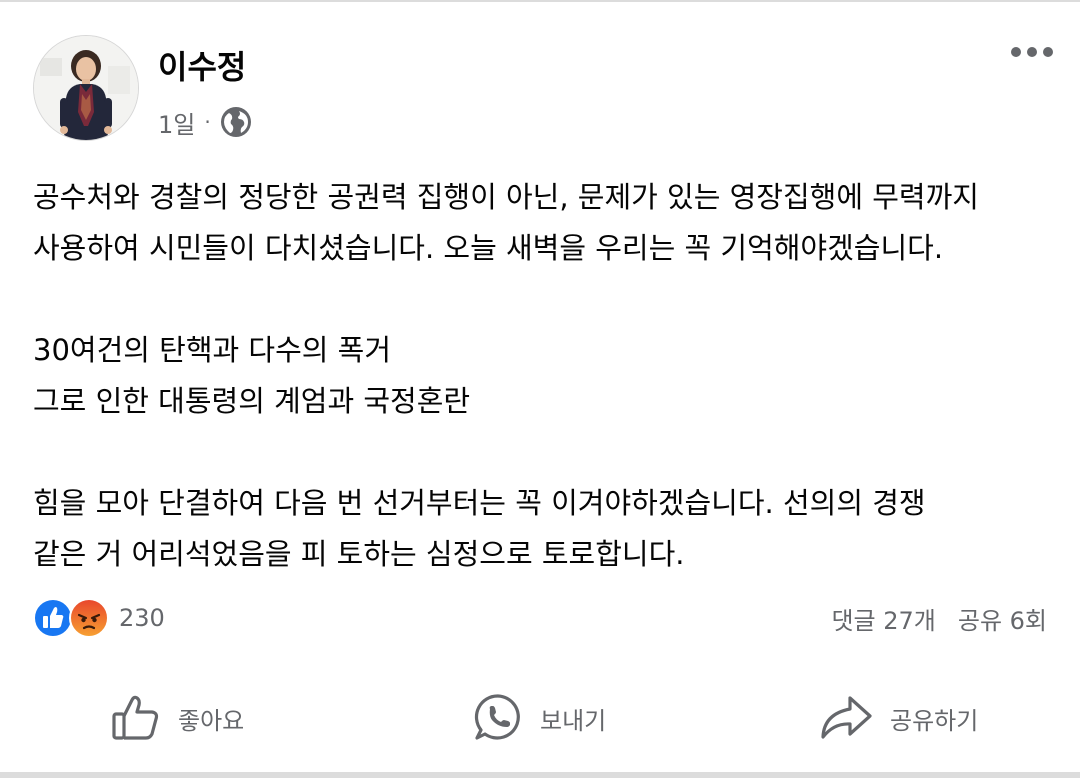 Image resolution: width=1080 pixels, height=778 pixels. What do you see at coordinates (252, 401) in the screenshot?
I see `post-text-line: 그로 인한 대통령의 계엄과 국정혼란` at bounding box center [252, 401].